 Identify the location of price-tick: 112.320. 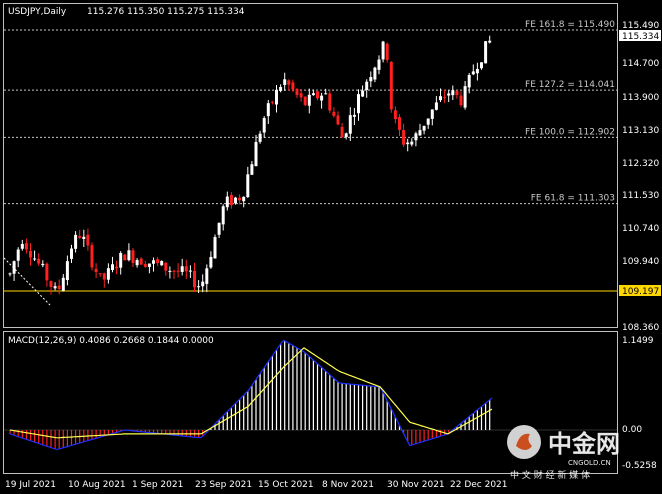
(640, 164).